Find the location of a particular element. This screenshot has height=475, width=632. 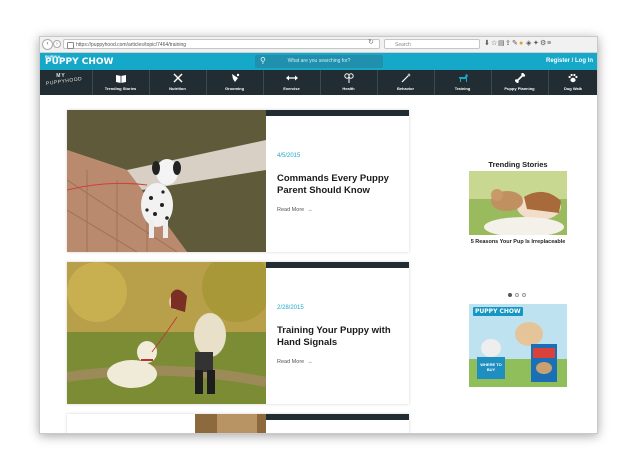

nav-item-grooming: Grooming is located at coordinates (234, 82).